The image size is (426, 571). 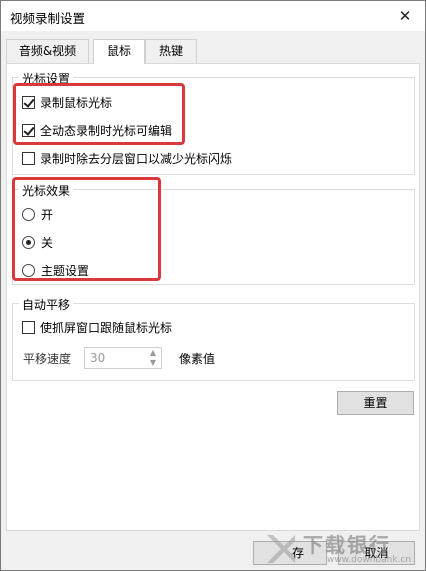 I want to click on close-icon: ✕, so click(x=405, y=16).